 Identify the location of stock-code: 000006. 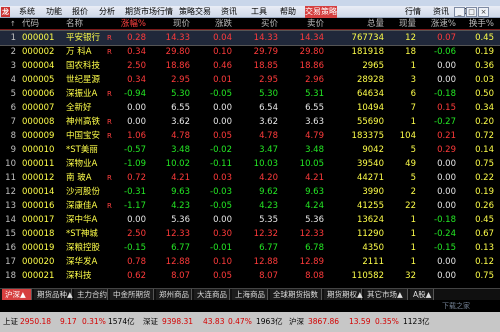
(38, 94).